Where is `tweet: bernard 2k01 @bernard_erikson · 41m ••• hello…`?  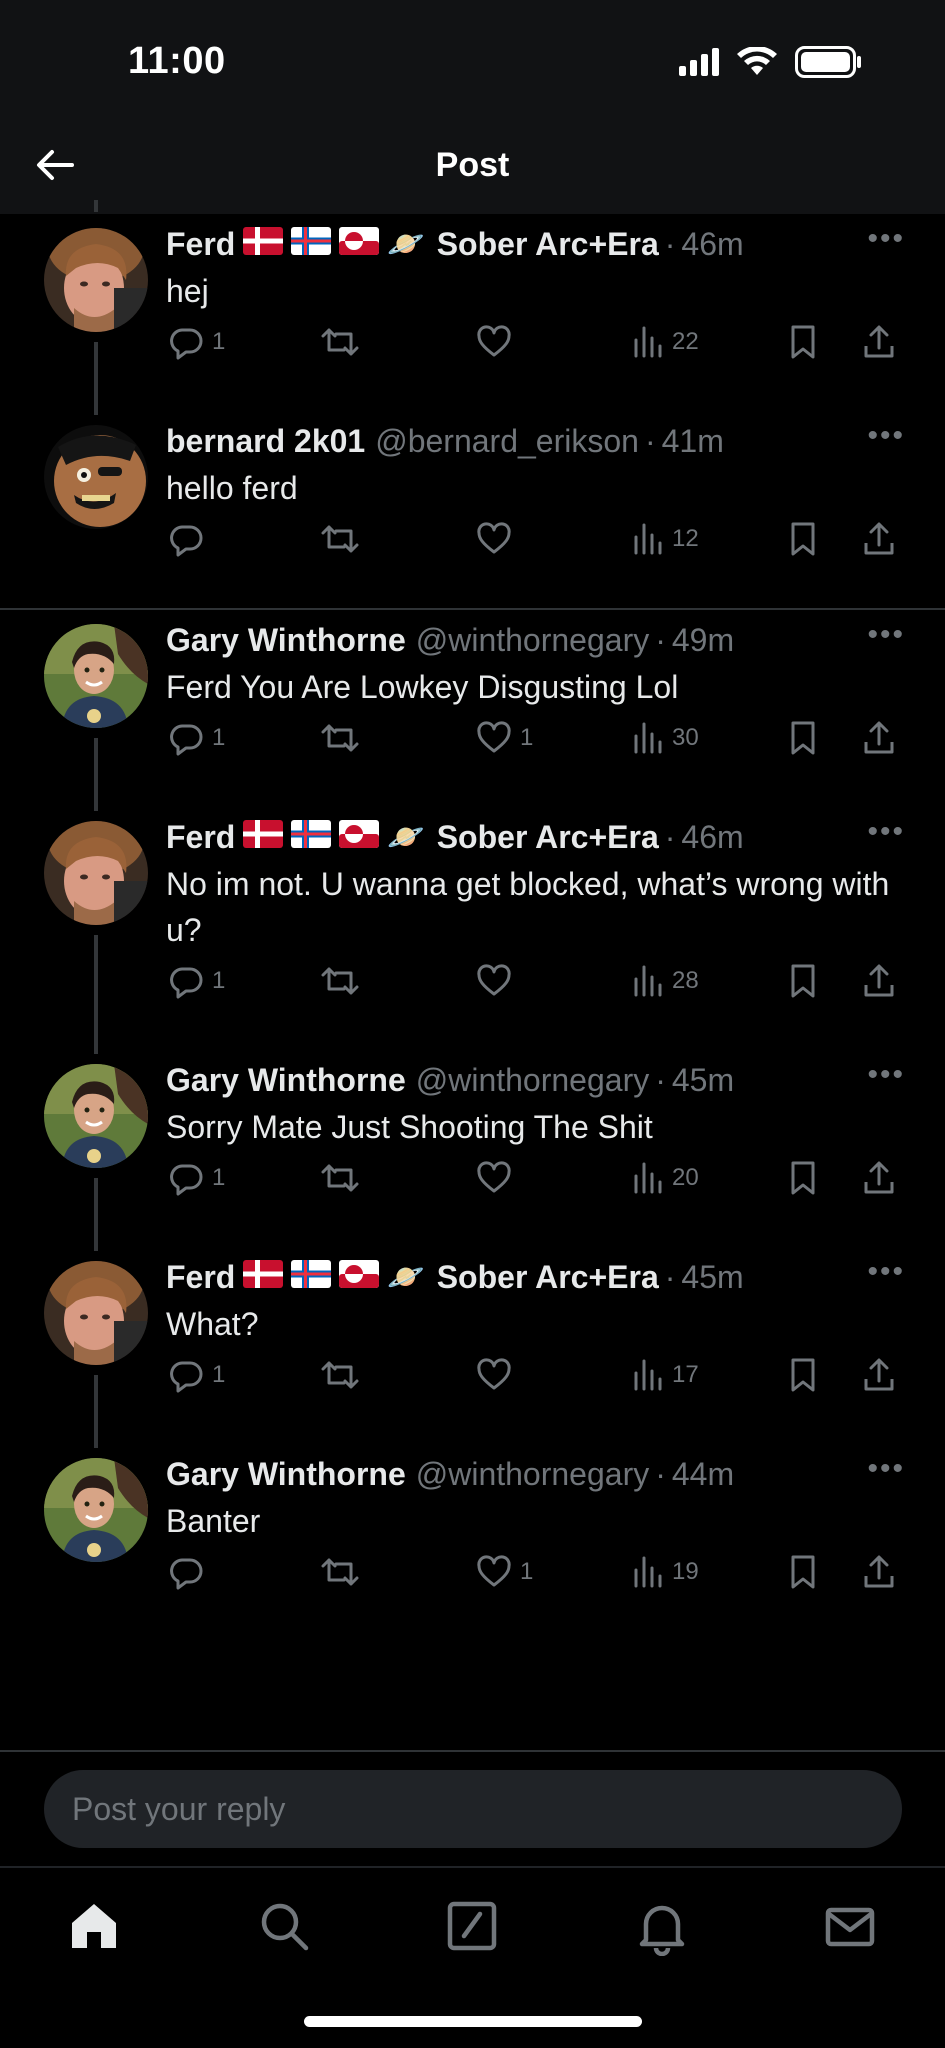 tweet: bernard 2k01 @bernard_erikson · 41m ••• hello… is located at coordinates (472, 509).